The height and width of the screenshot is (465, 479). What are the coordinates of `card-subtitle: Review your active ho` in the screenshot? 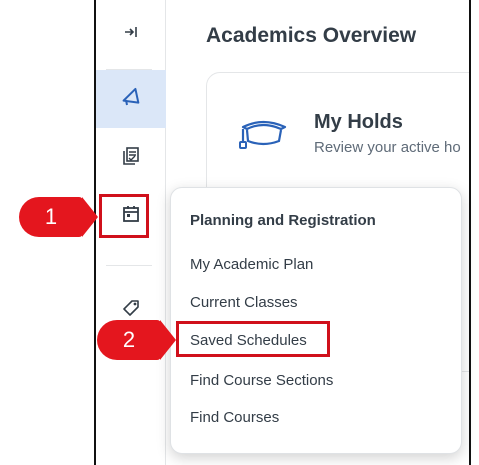 It's located at (387, 147).